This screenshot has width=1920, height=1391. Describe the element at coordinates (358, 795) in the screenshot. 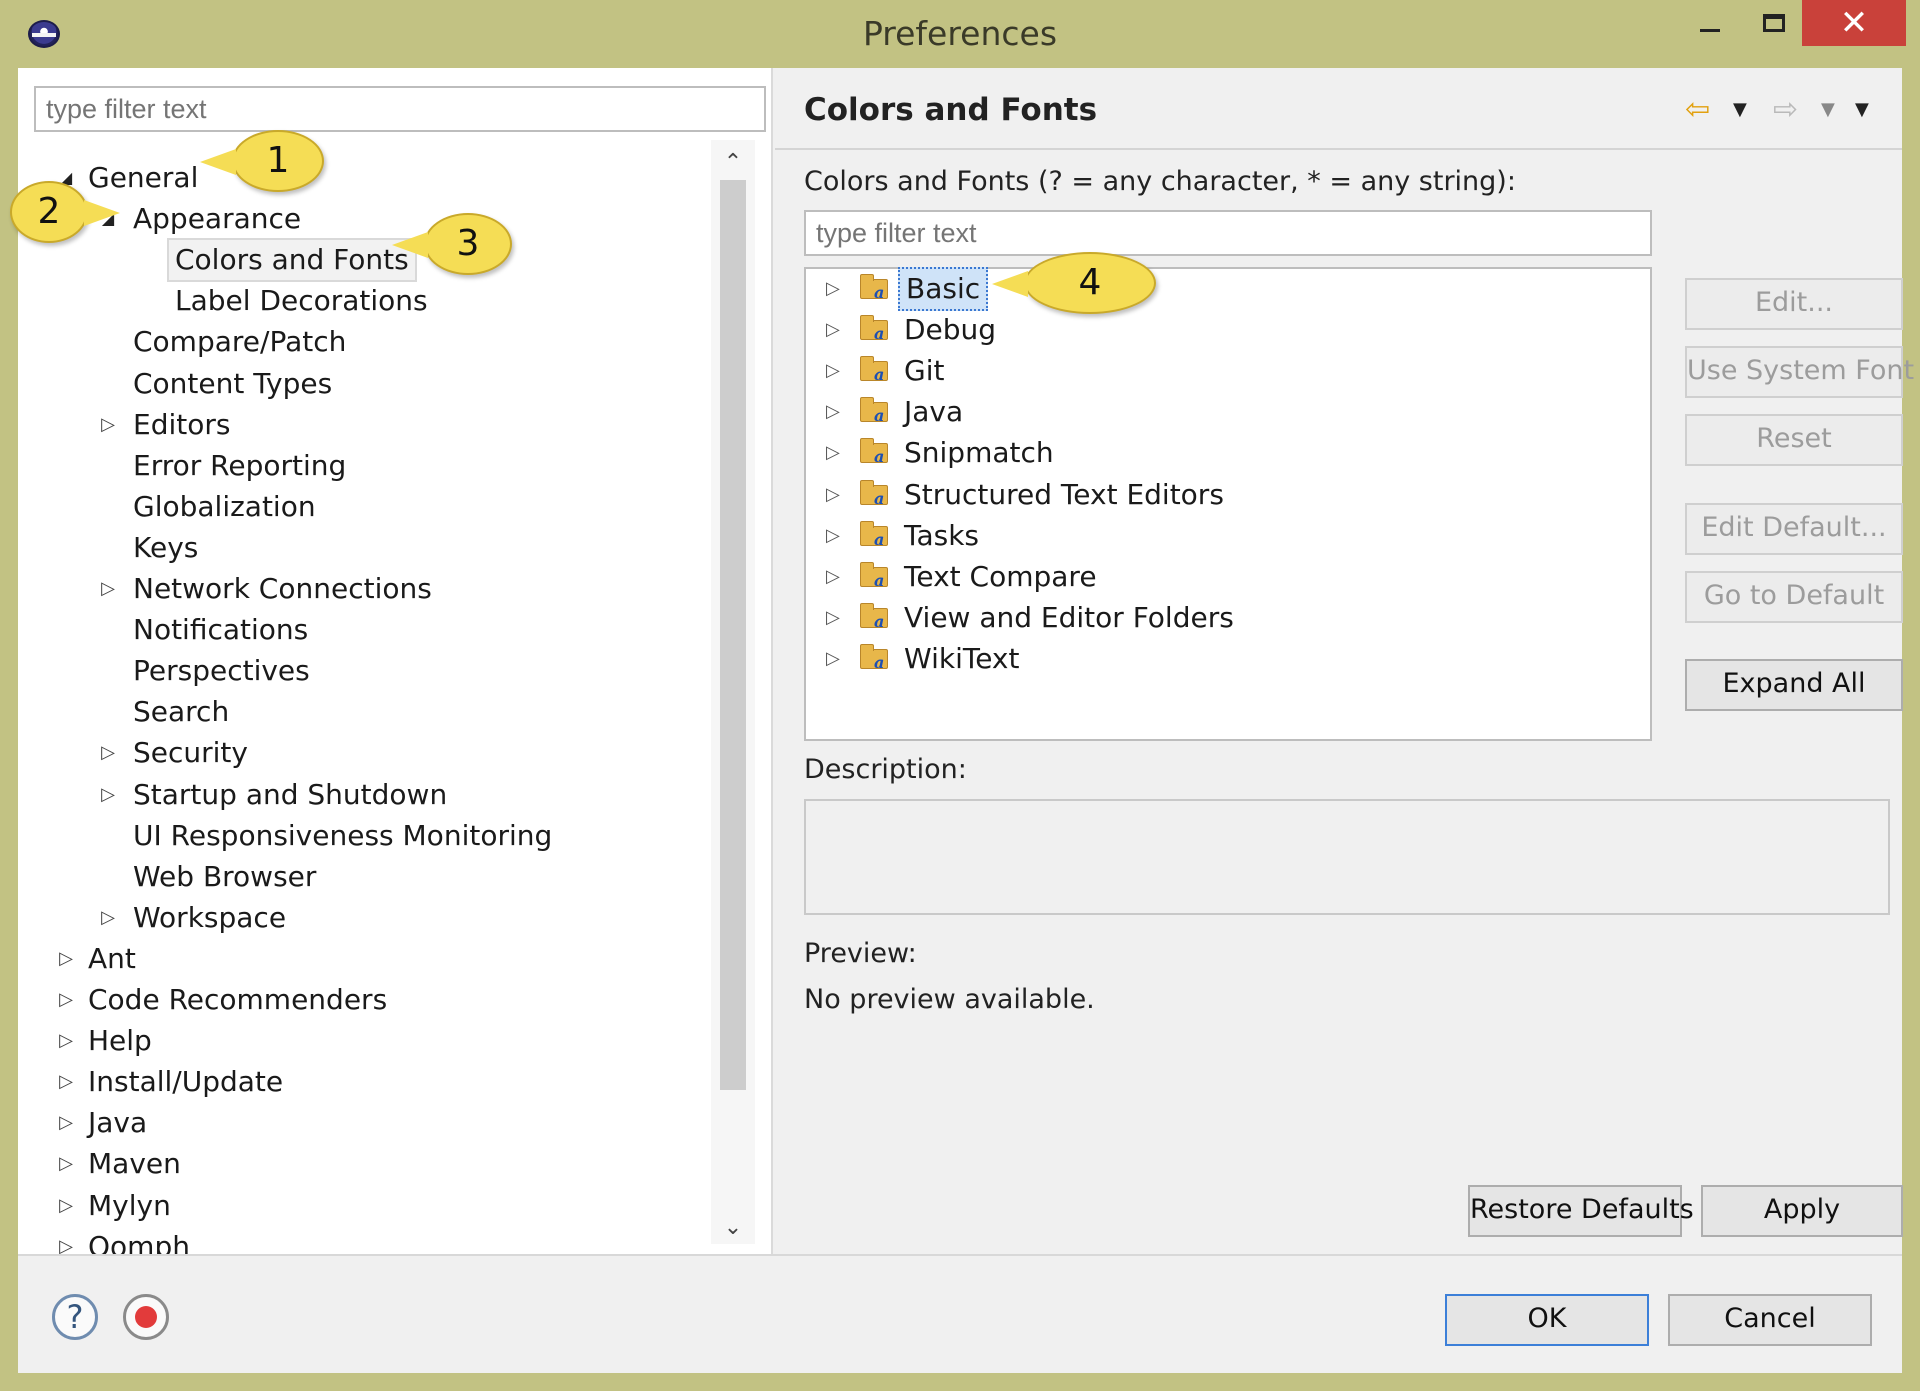

I see `tree-item: ▷ Startup and Shutdown` at that location.